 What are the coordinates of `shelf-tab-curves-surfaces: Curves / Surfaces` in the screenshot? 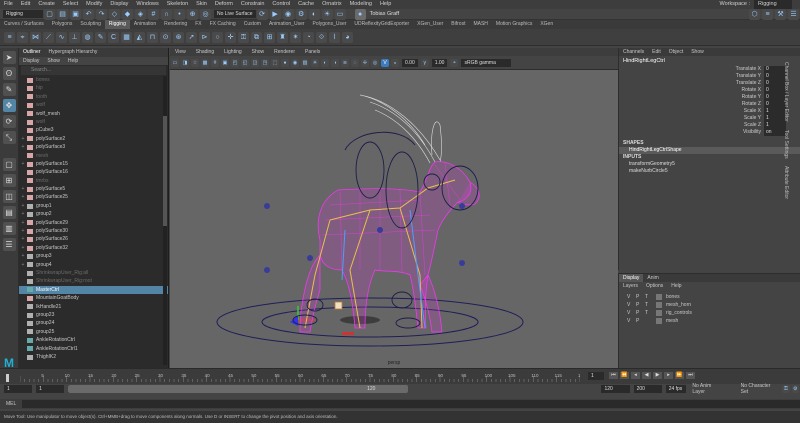 It's located at (24, 24).